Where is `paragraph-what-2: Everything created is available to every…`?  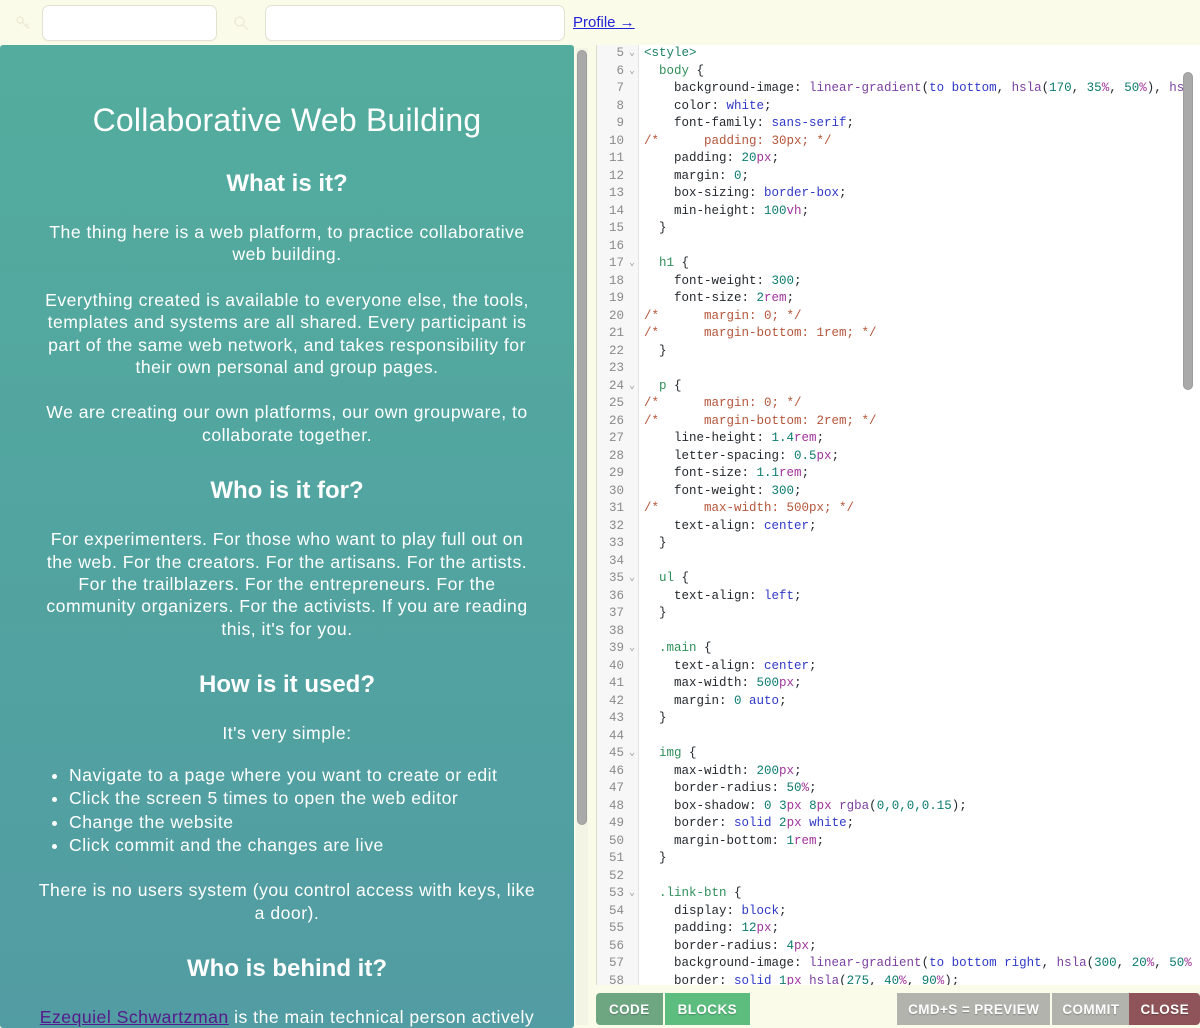 paragraph-what-2: Everything created is available to every… is located at coordinates (287, 333).